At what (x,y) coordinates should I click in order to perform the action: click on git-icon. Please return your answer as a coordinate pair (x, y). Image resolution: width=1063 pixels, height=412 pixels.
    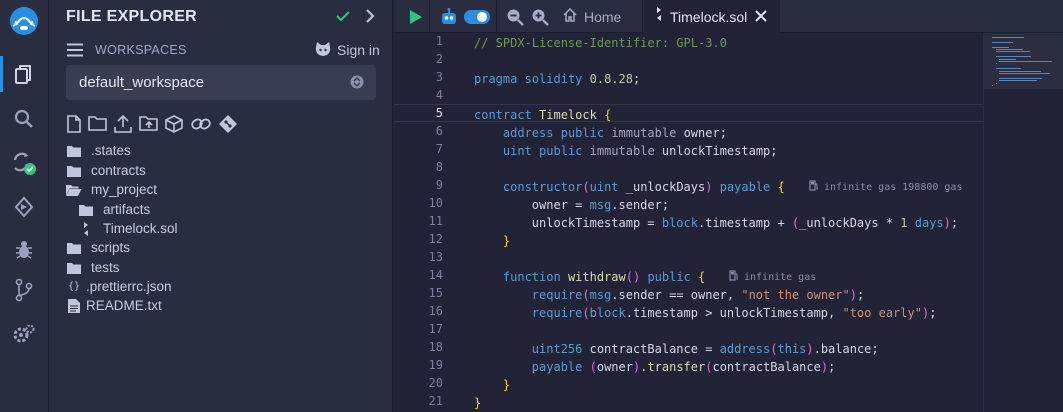
    Looking at the image, I should click on (24, 290).